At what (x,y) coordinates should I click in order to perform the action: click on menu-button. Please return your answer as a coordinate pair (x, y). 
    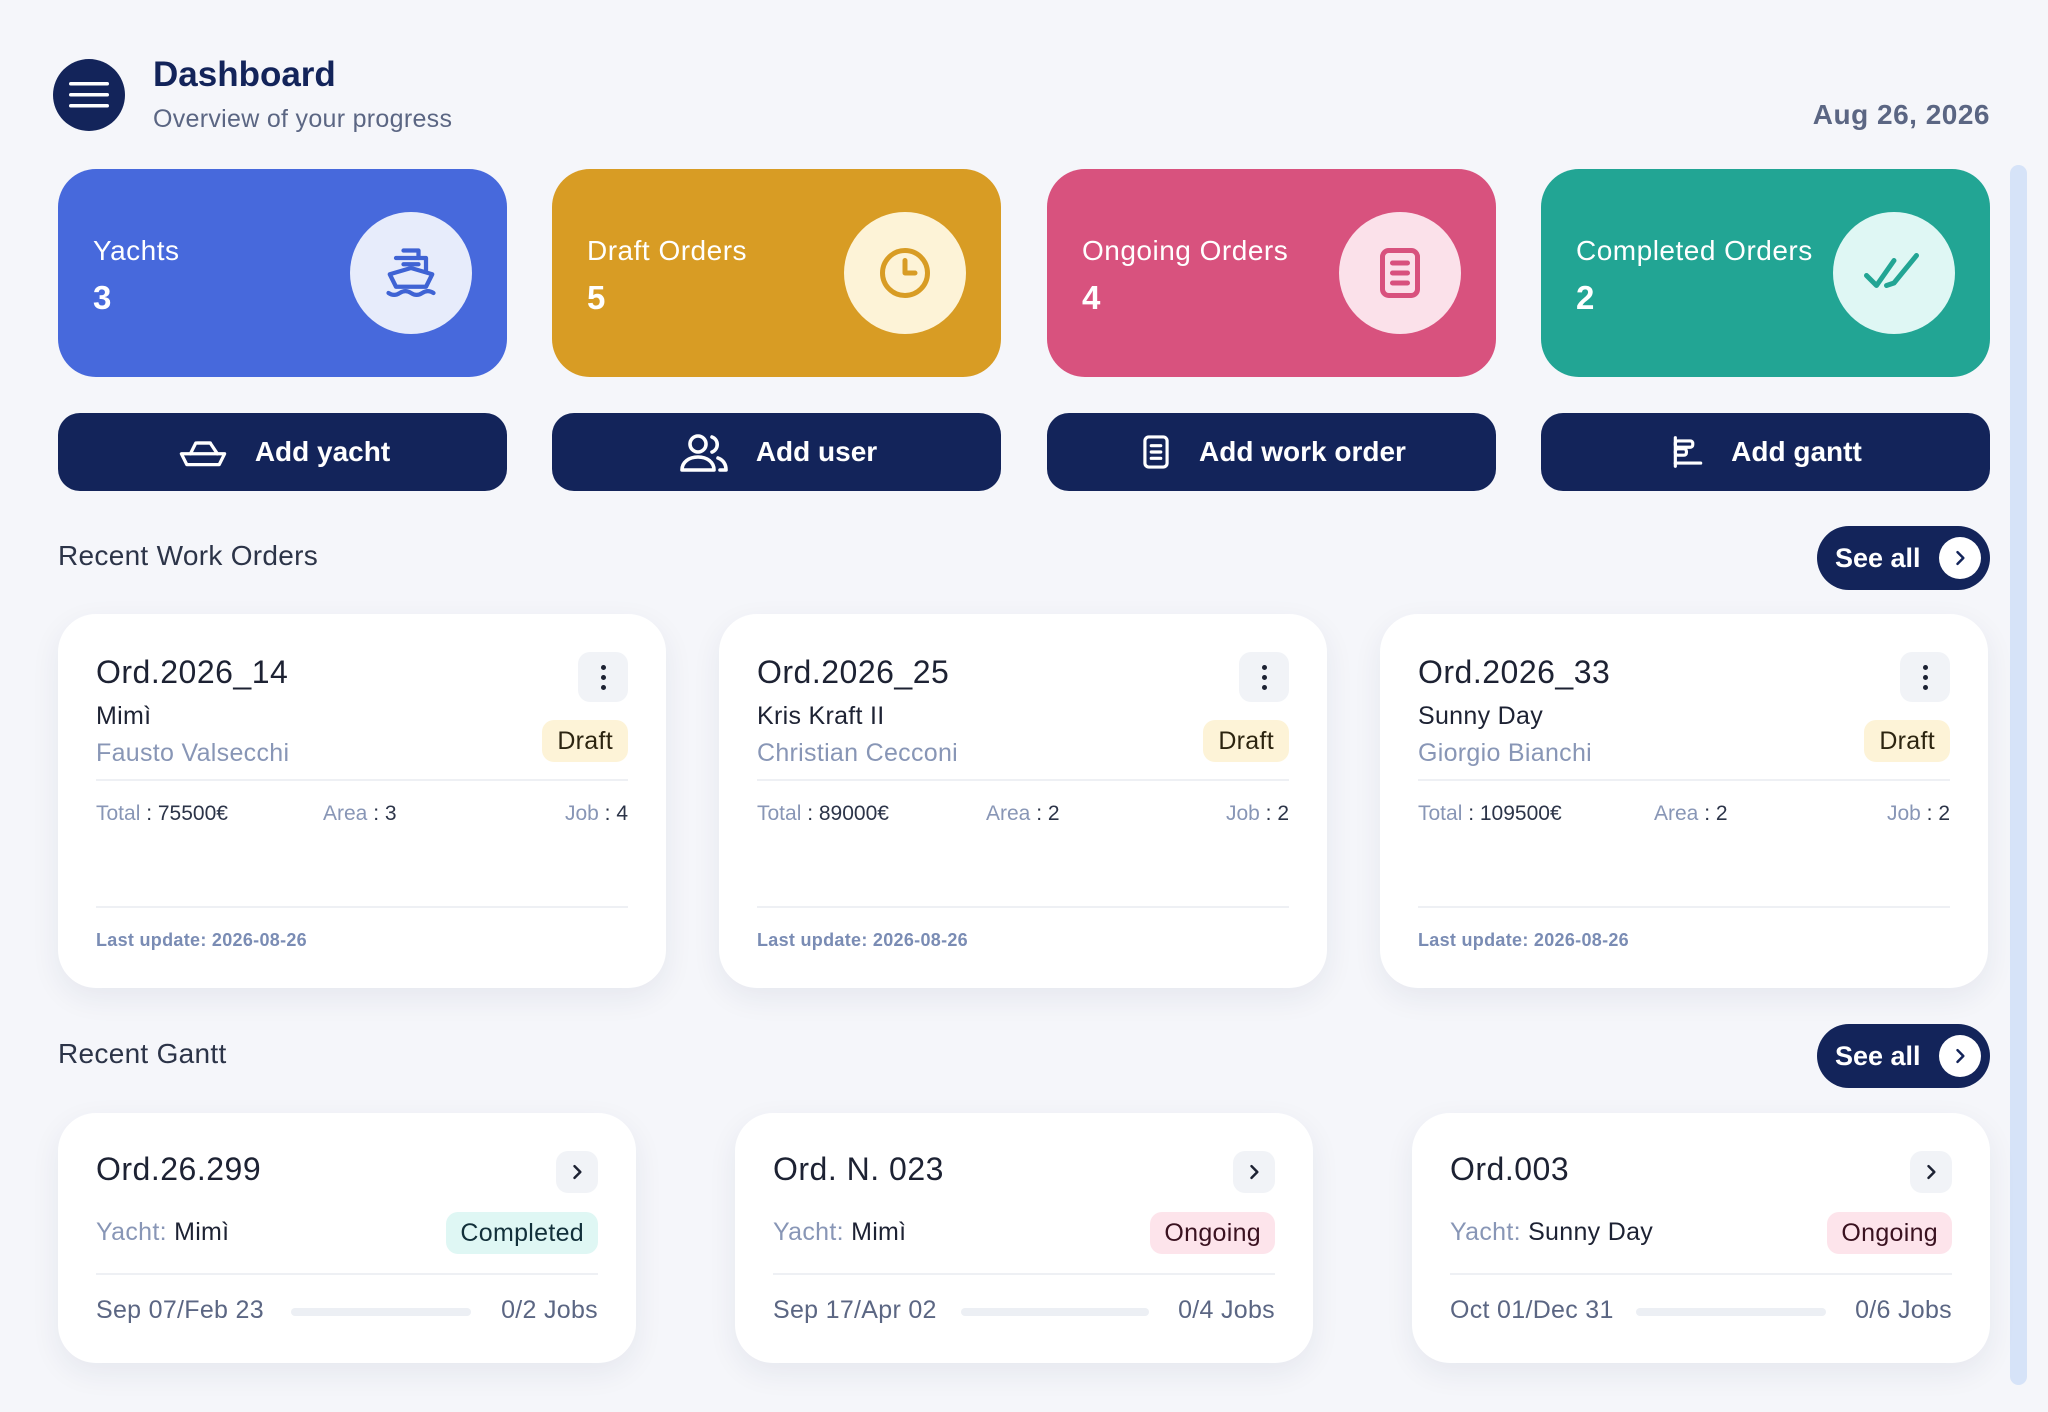
    Looking at the image, I should click on (89, 95).